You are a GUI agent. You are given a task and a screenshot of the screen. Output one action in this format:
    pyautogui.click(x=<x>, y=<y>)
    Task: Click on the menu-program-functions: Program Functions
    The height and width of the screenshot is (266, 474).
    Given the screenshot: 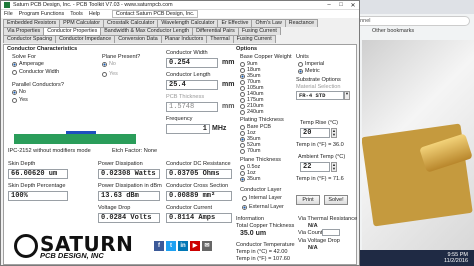 What is the action you would take?
    pyautogui.click(x=42, y=14)
    